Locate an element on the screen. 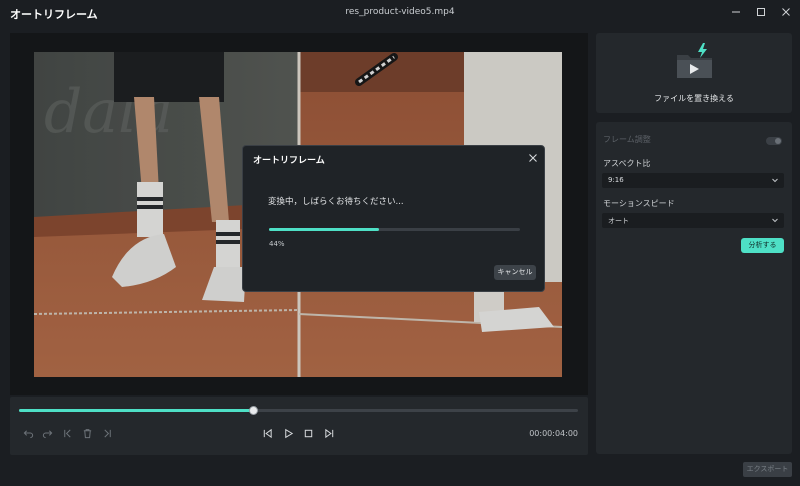  dialog-title: オートリフレーム is located at coordinates (289, 161).